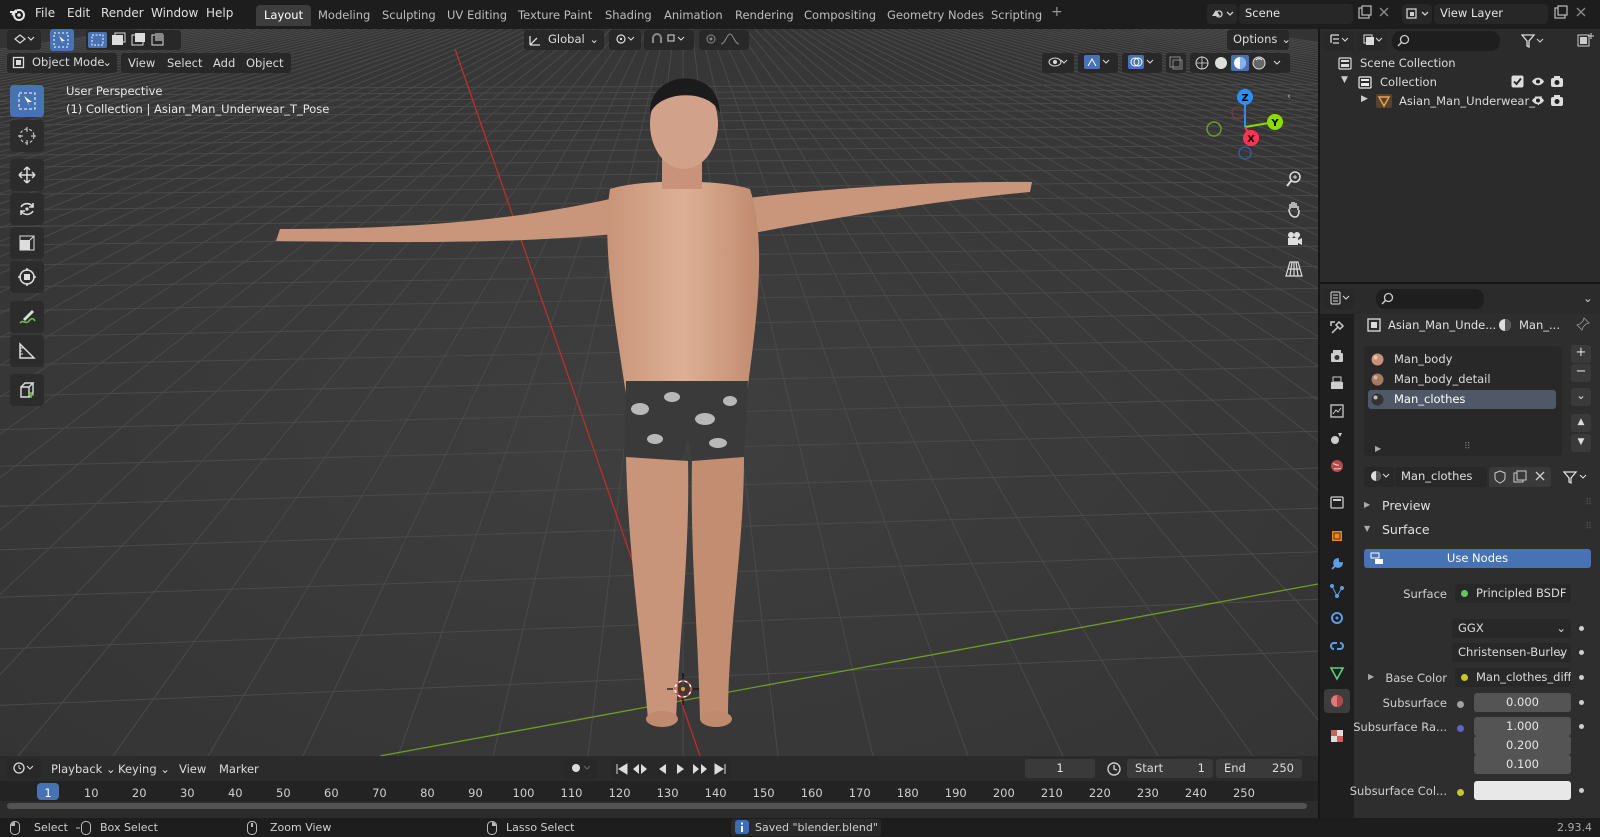 The width and height of the screenshot is (1600, 837). Describe the element at coordinates (564, 40) in the screenshot. I see `transform-orientation-dropdown: Global ⌄` at that location.